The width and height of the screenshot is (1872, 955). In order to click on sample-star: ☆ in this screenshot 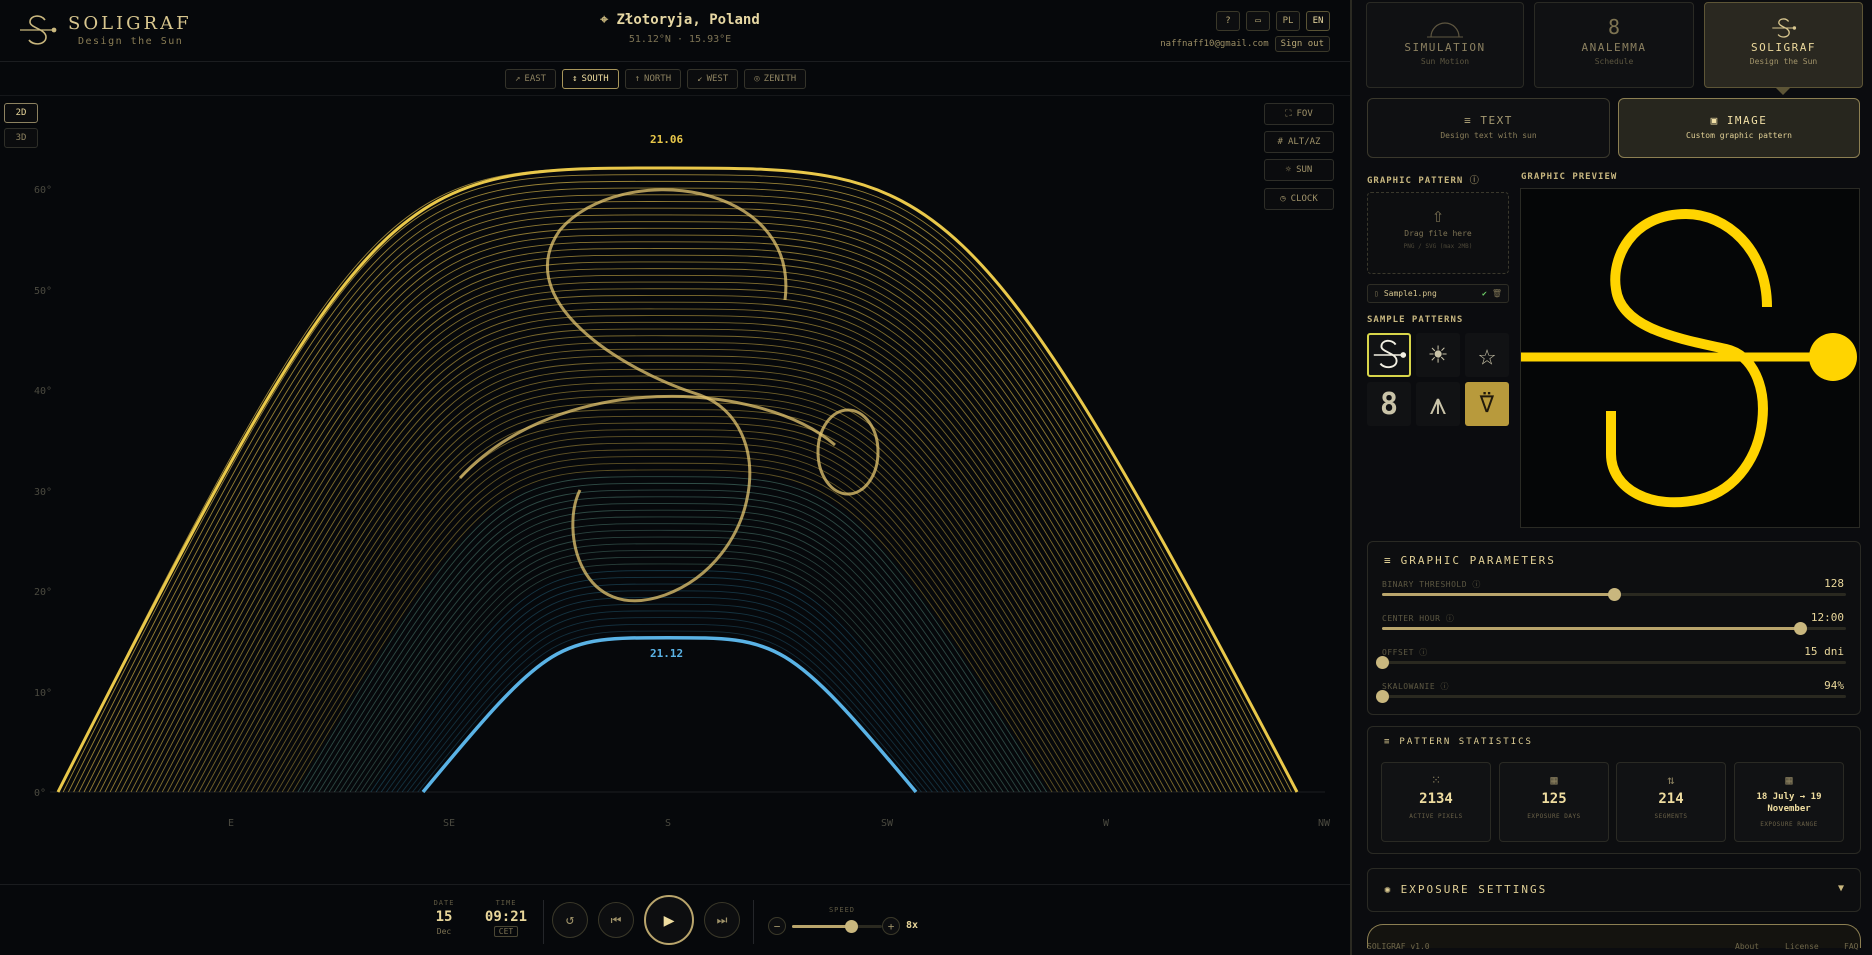, I will do `click(1487, 355)`.